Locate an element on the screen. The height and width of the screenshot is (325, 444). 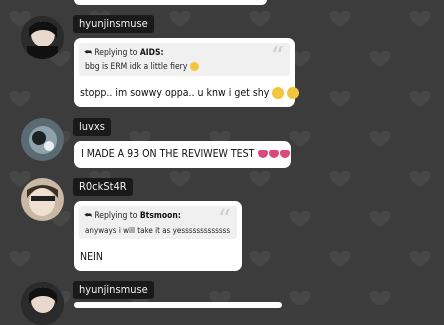
reply-header: ⮪ Replying to AIDS: is located at coordinates (124, 53).